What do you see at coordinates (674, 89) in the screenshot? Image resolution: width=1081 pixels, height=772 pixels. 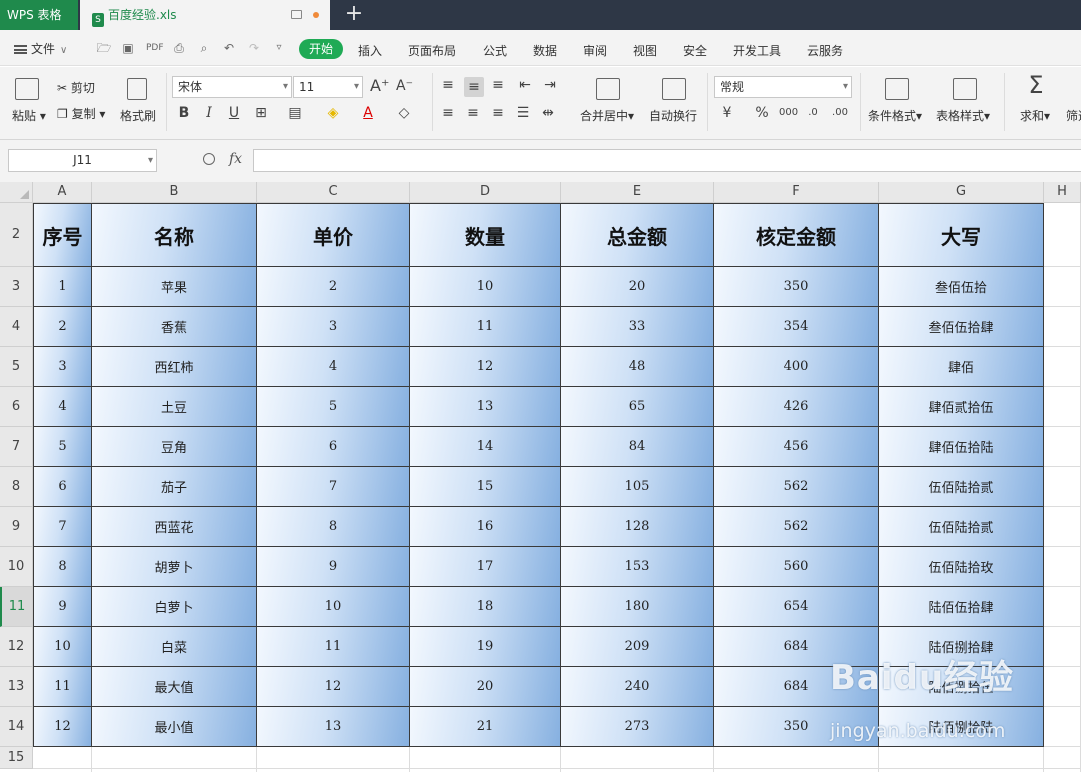 I see `wrap-text-icon` at bounding box center [674, 89].